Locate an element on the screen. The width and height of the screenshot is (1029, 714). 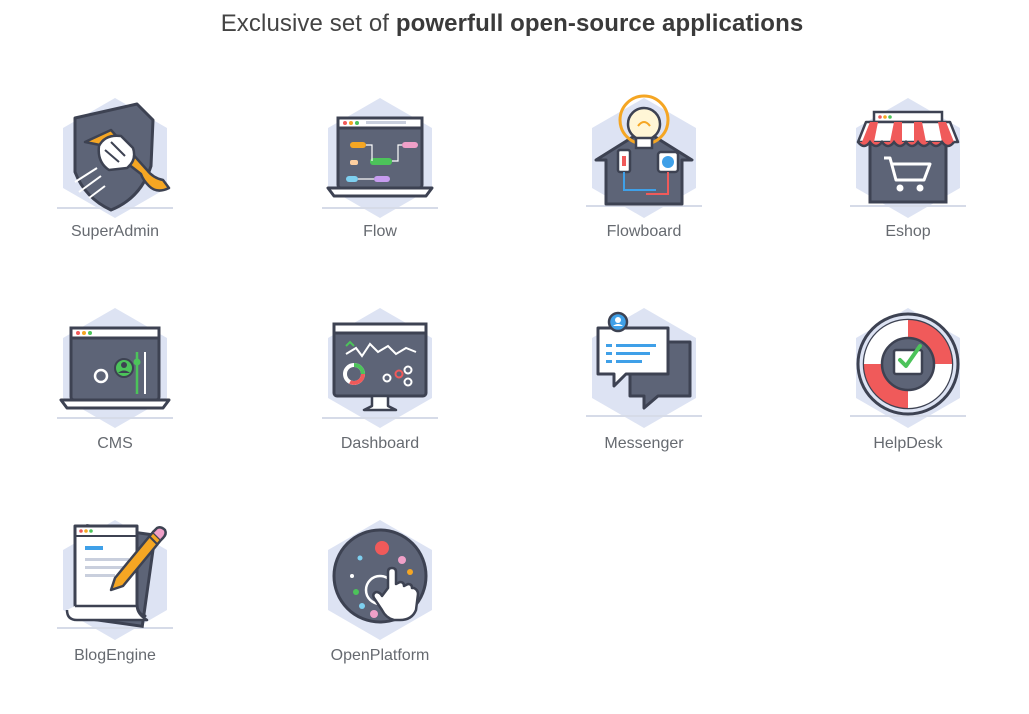
app-tile-cms: CMS is located at coordinates (115, 402).